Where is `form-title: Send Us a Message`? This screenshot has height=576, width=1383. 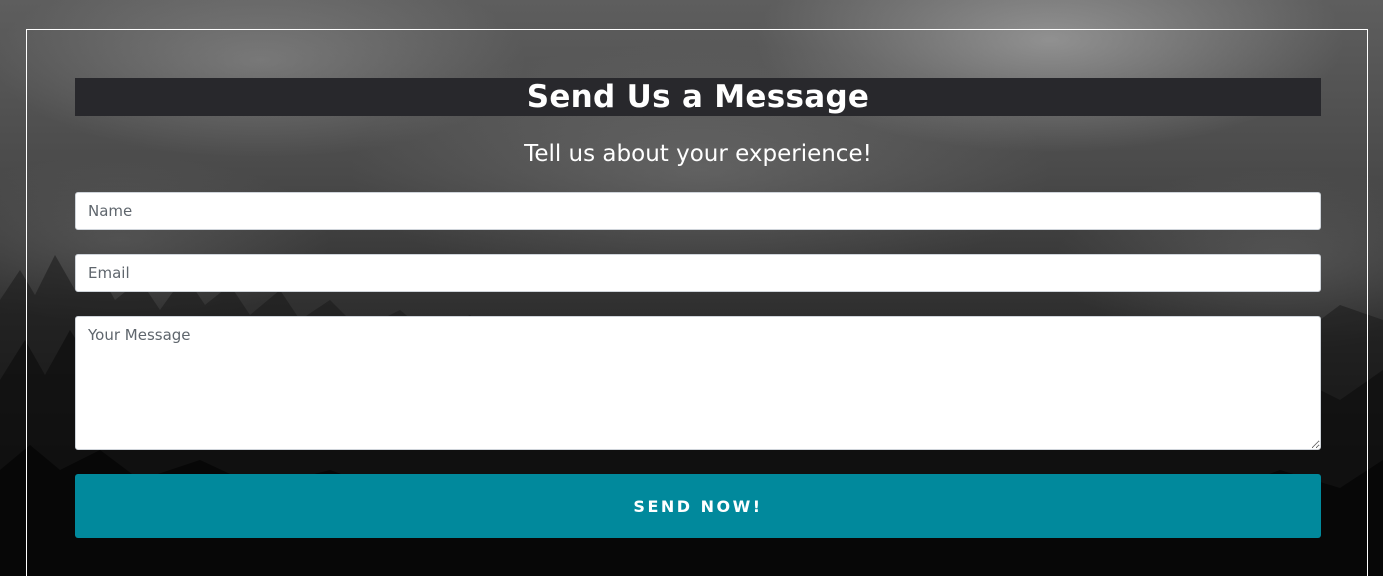 form-title: Send Us a Message is located at coordinates (698, 97).